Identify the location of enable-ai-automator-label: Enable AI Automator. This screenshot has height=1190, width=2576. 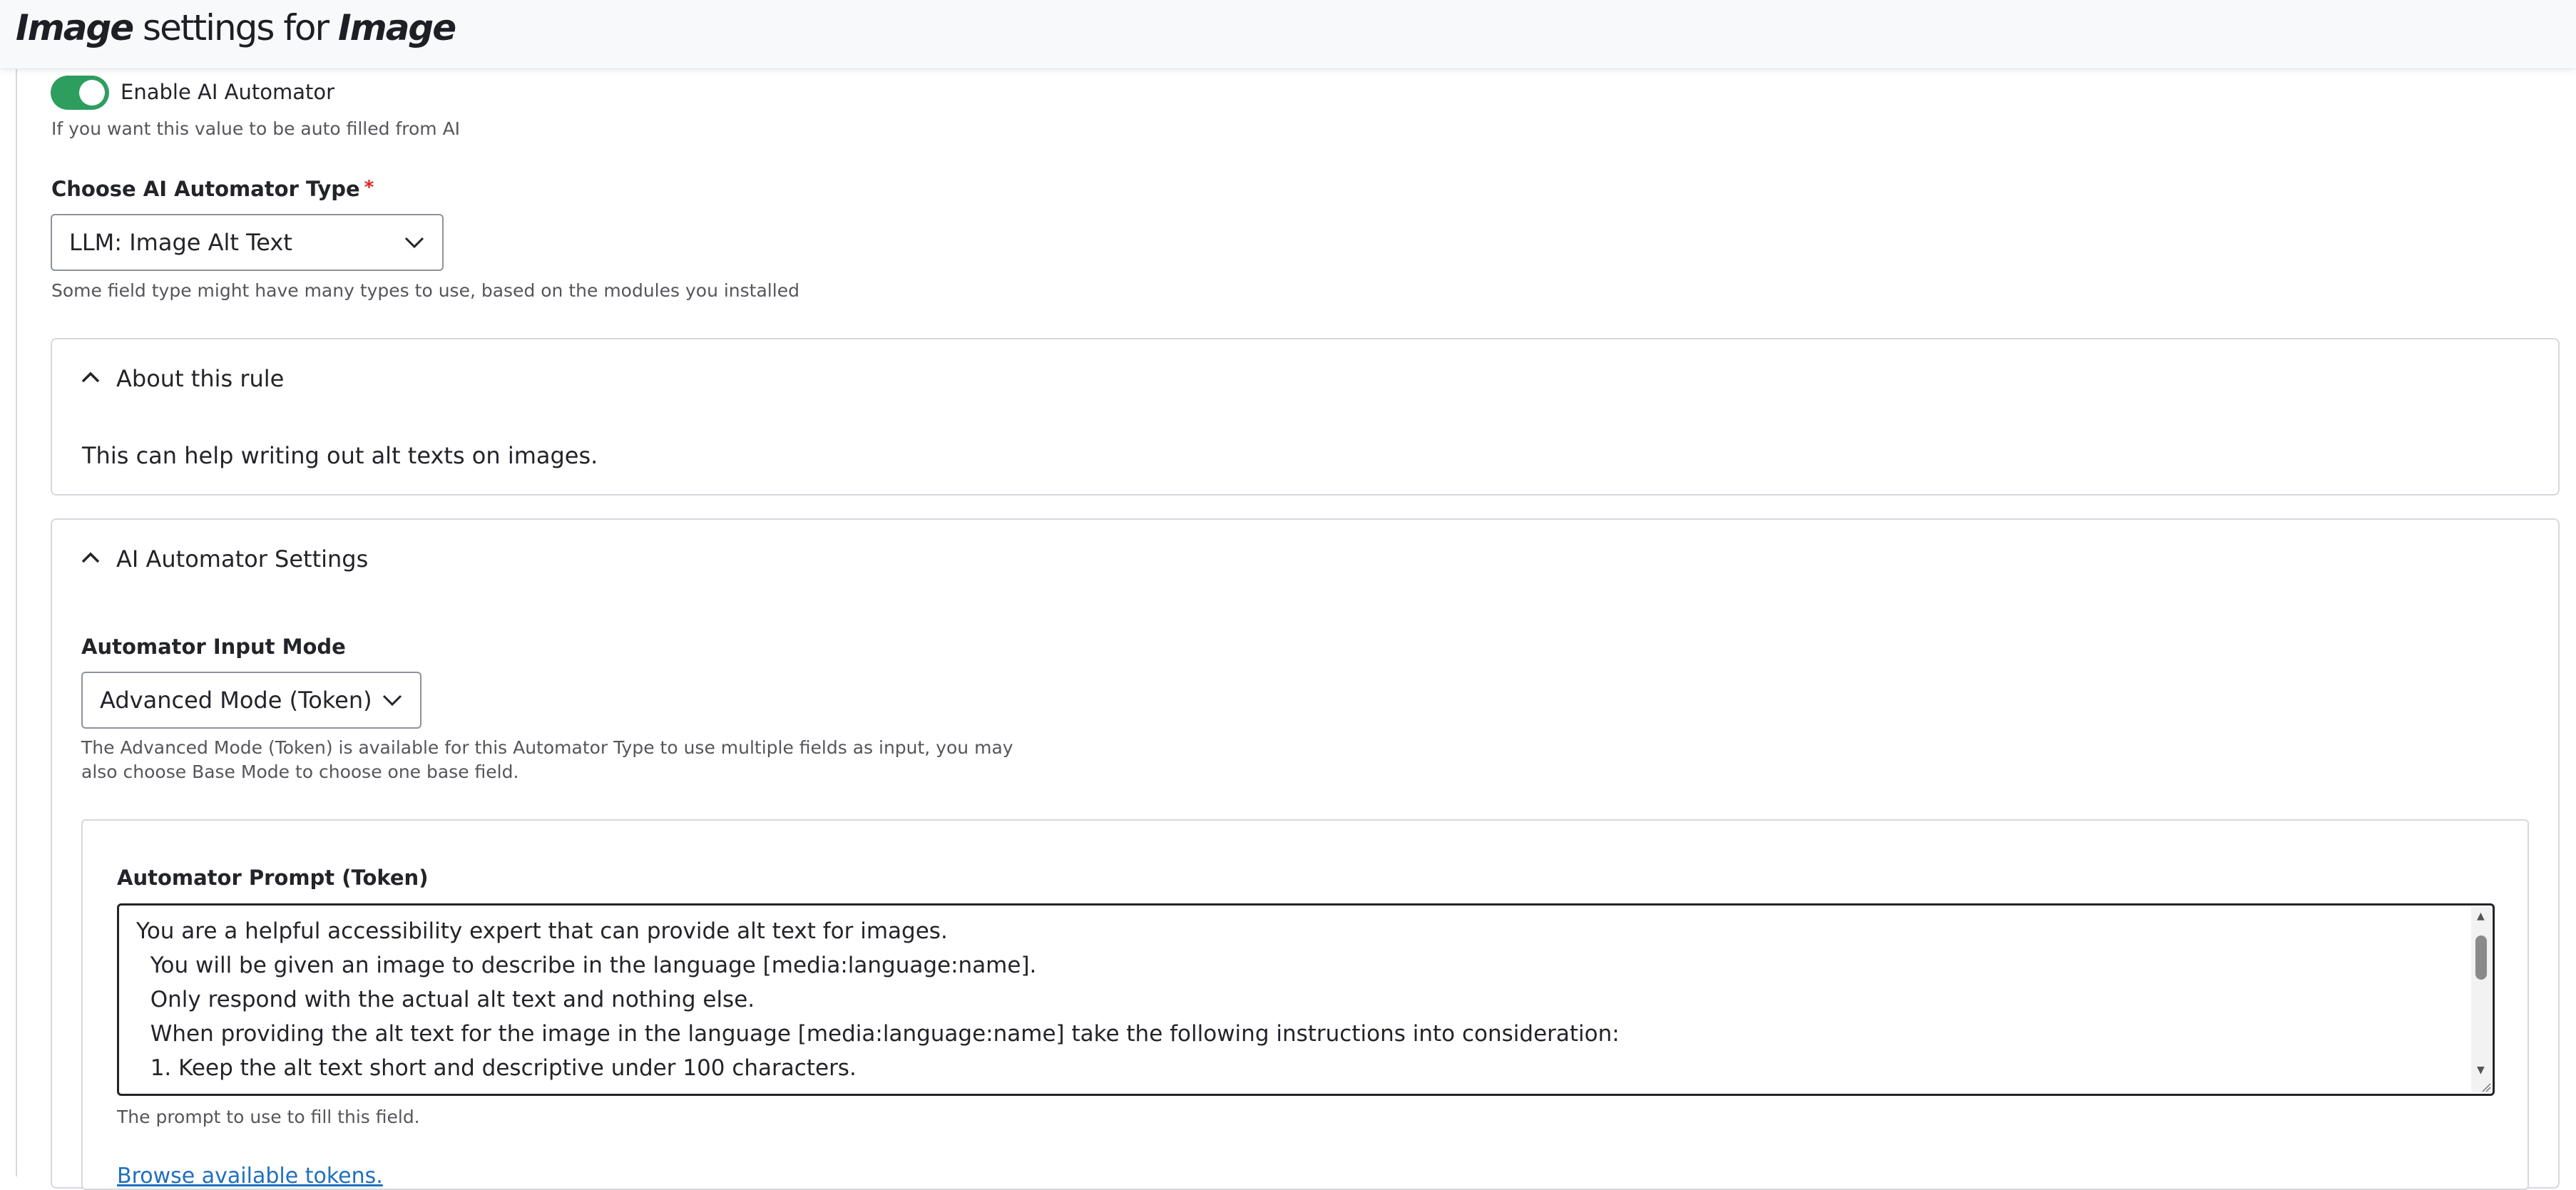
(228, 92).